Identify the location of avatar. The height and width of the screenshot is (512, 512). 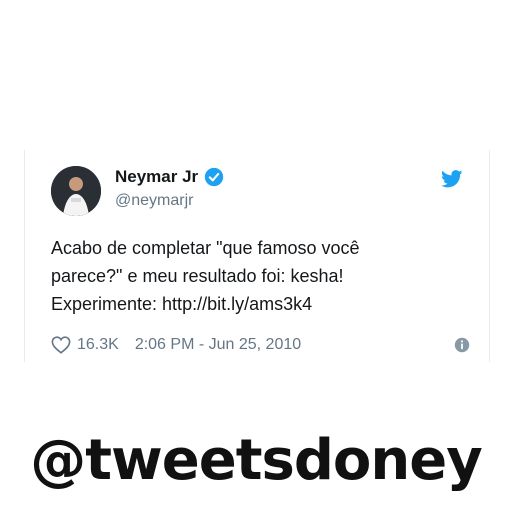
(76, 191).